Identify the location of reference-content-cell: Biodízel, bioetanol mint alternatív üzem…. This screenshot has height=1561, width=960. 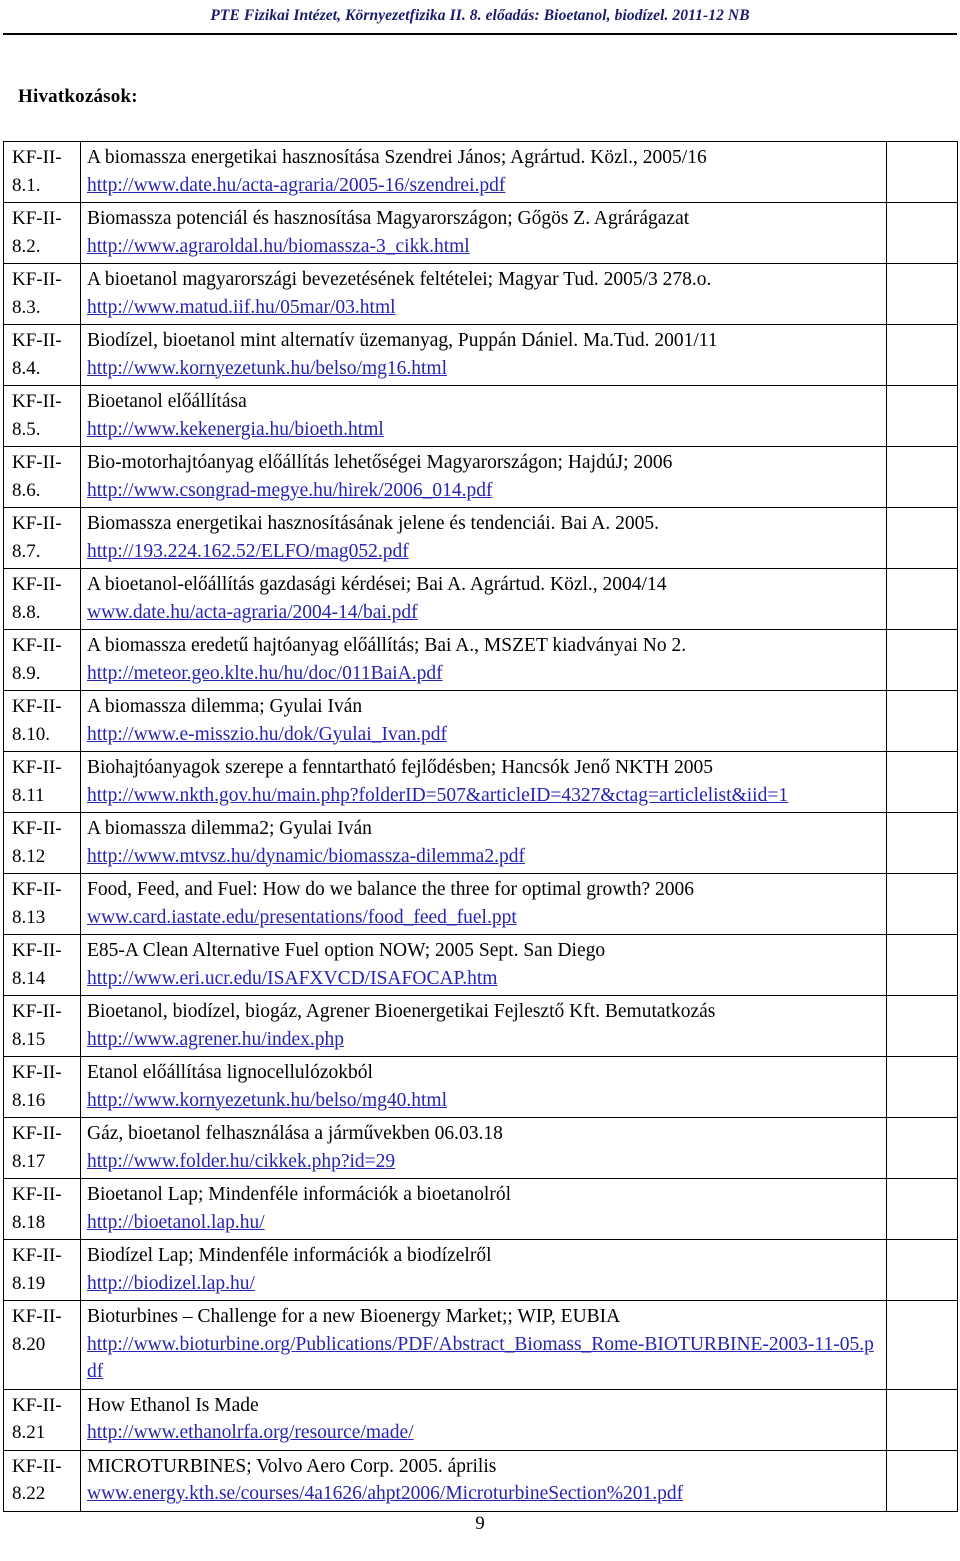
(483, 355).